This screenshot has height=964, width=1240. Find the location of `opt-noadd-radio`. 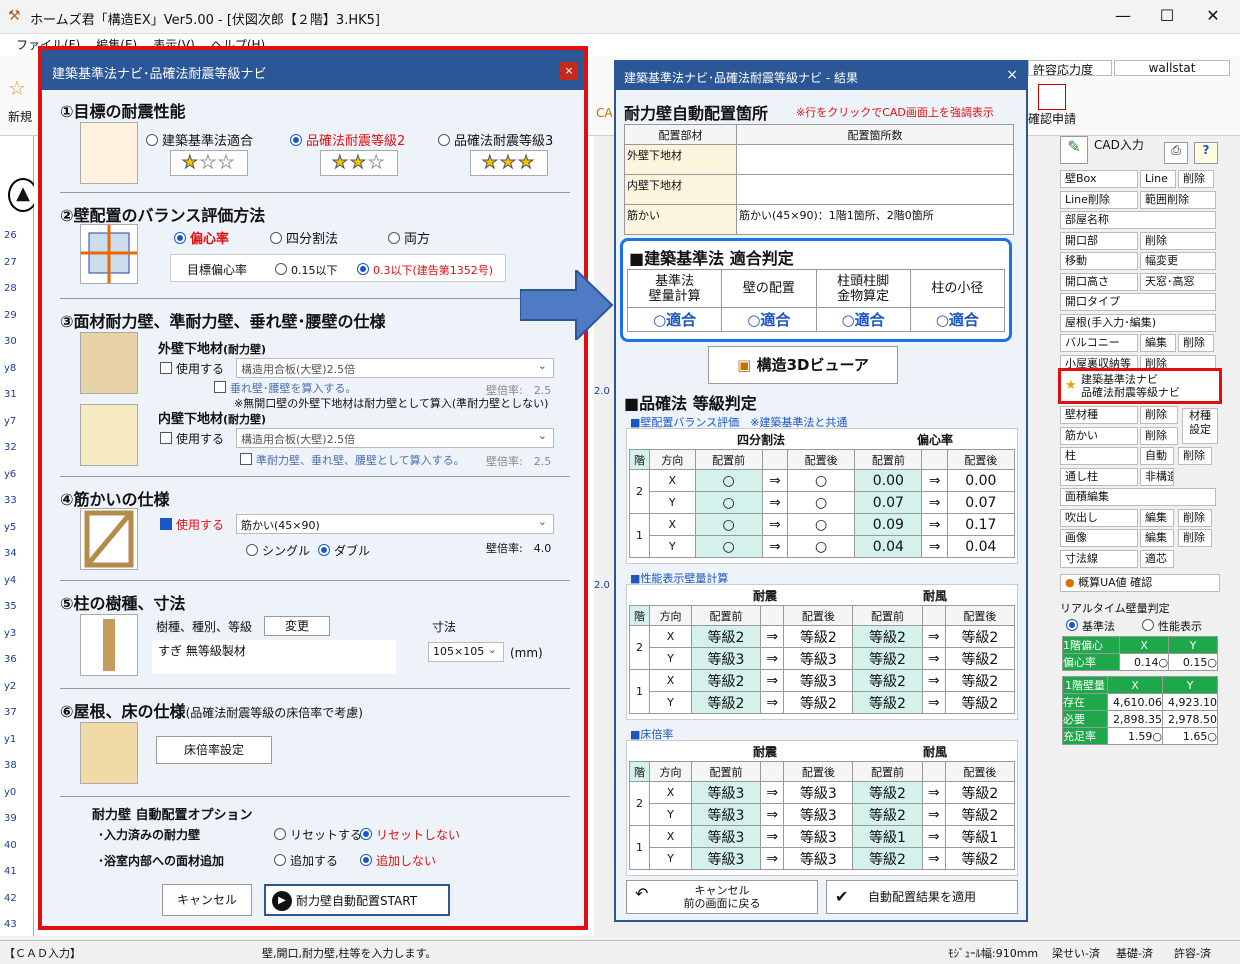

opt-noadd-radio is located at coordinates (366, 860).